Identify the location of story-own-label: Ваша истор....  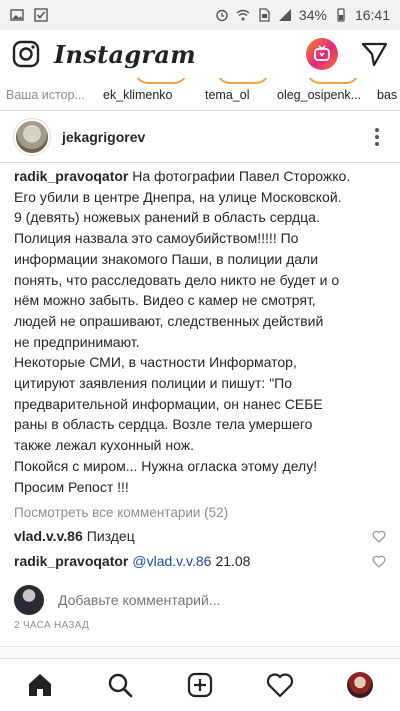
(45, 95).